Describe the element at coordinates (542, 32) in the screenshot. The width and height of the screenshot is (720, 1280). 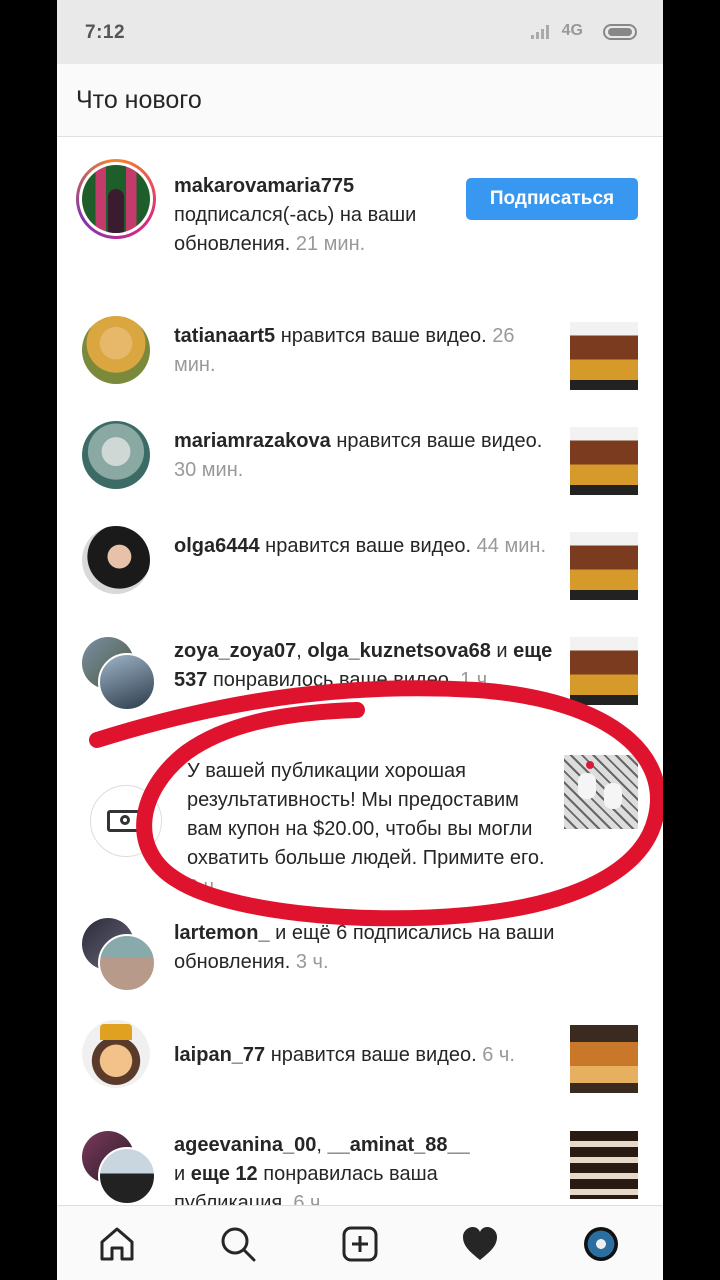
I see `signal-icon` at that location.